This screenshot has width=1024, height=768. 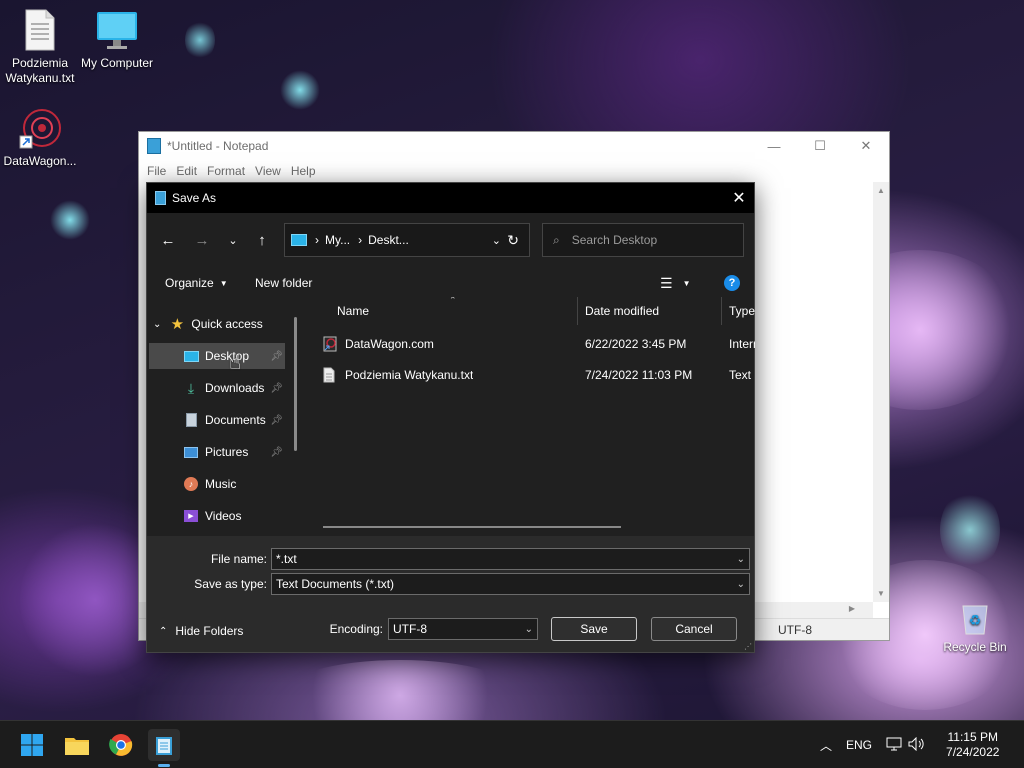 What do you see at coordinates (168, 240) in the screenshot?
I see `back-arrow-icon: ←` at bounding box center [168, 240].